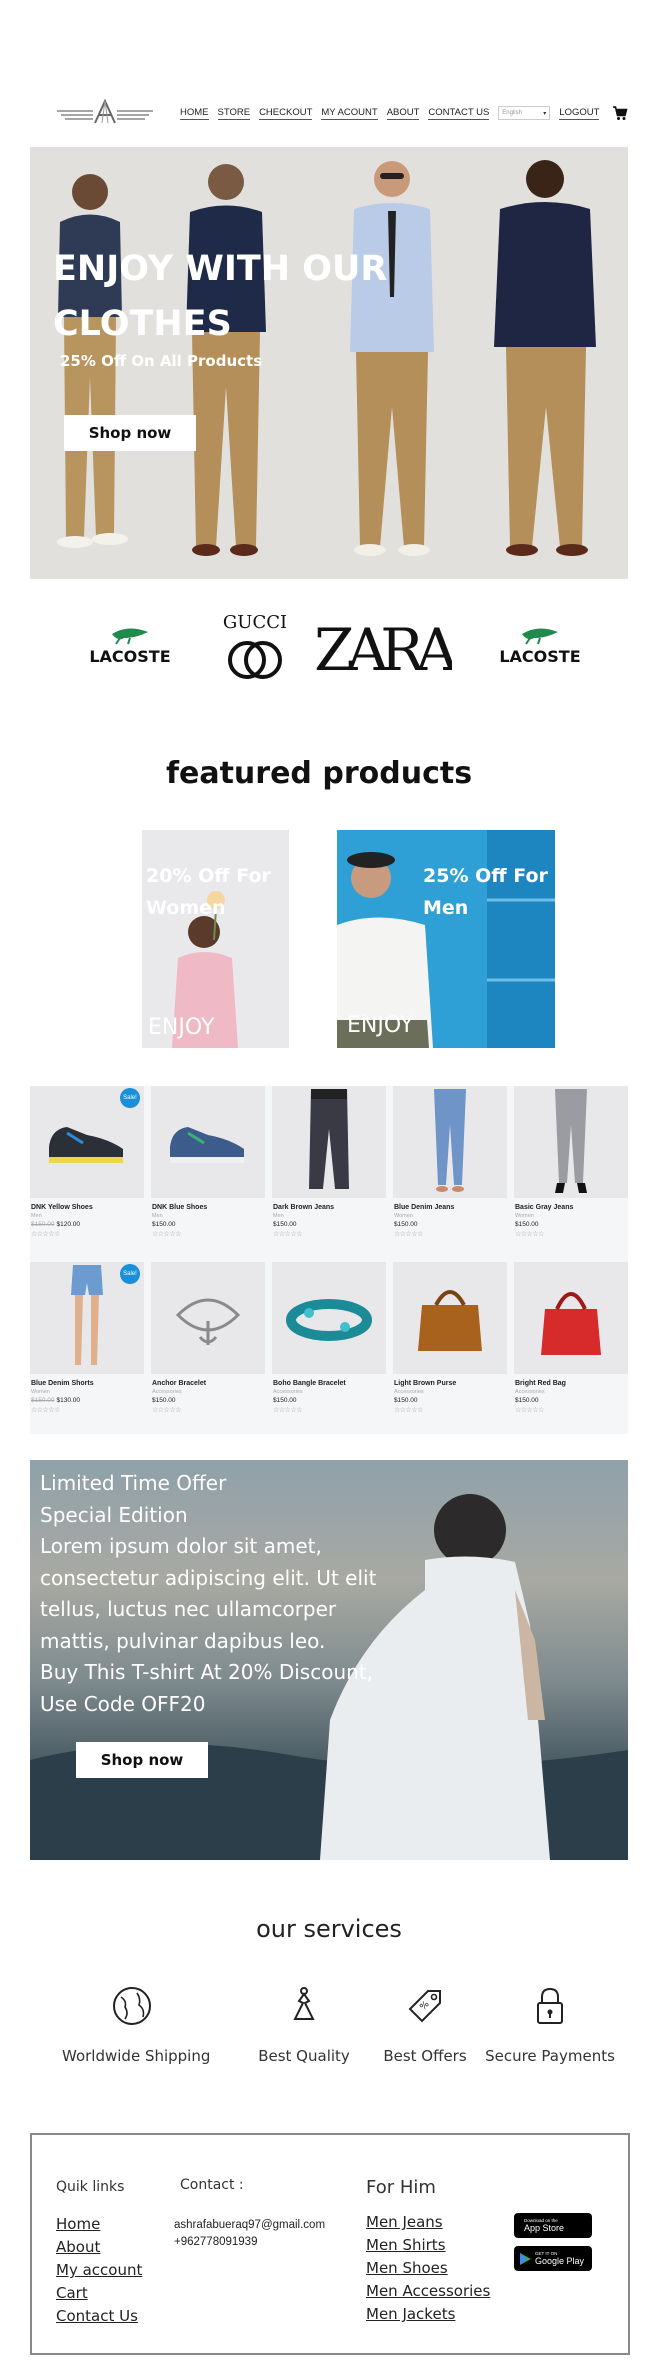 Image resolution: width=658 pixels, height=2374 pixels. I want to click on product-blue-shoes-image, so click(207, 1145).